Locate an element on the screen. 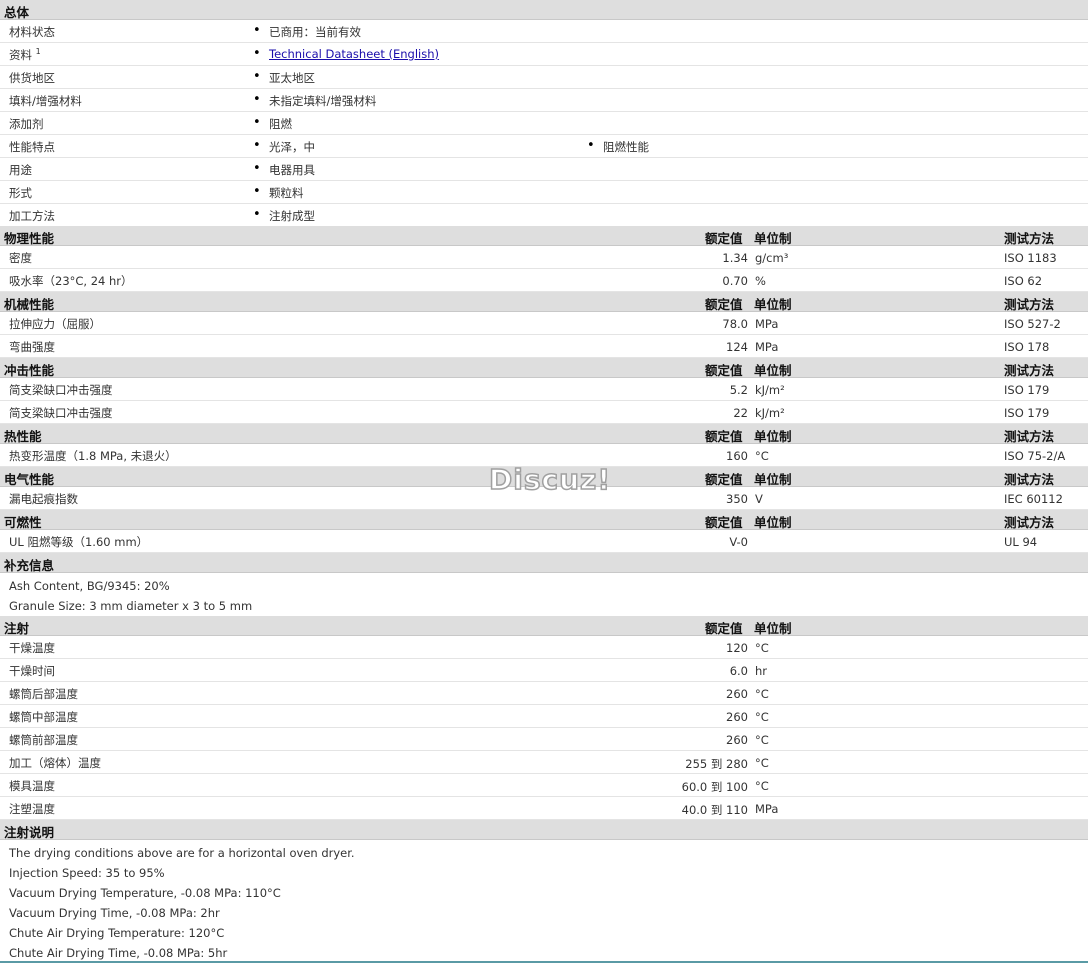  unit: kJ/m² is located at coordinates (770, 390).